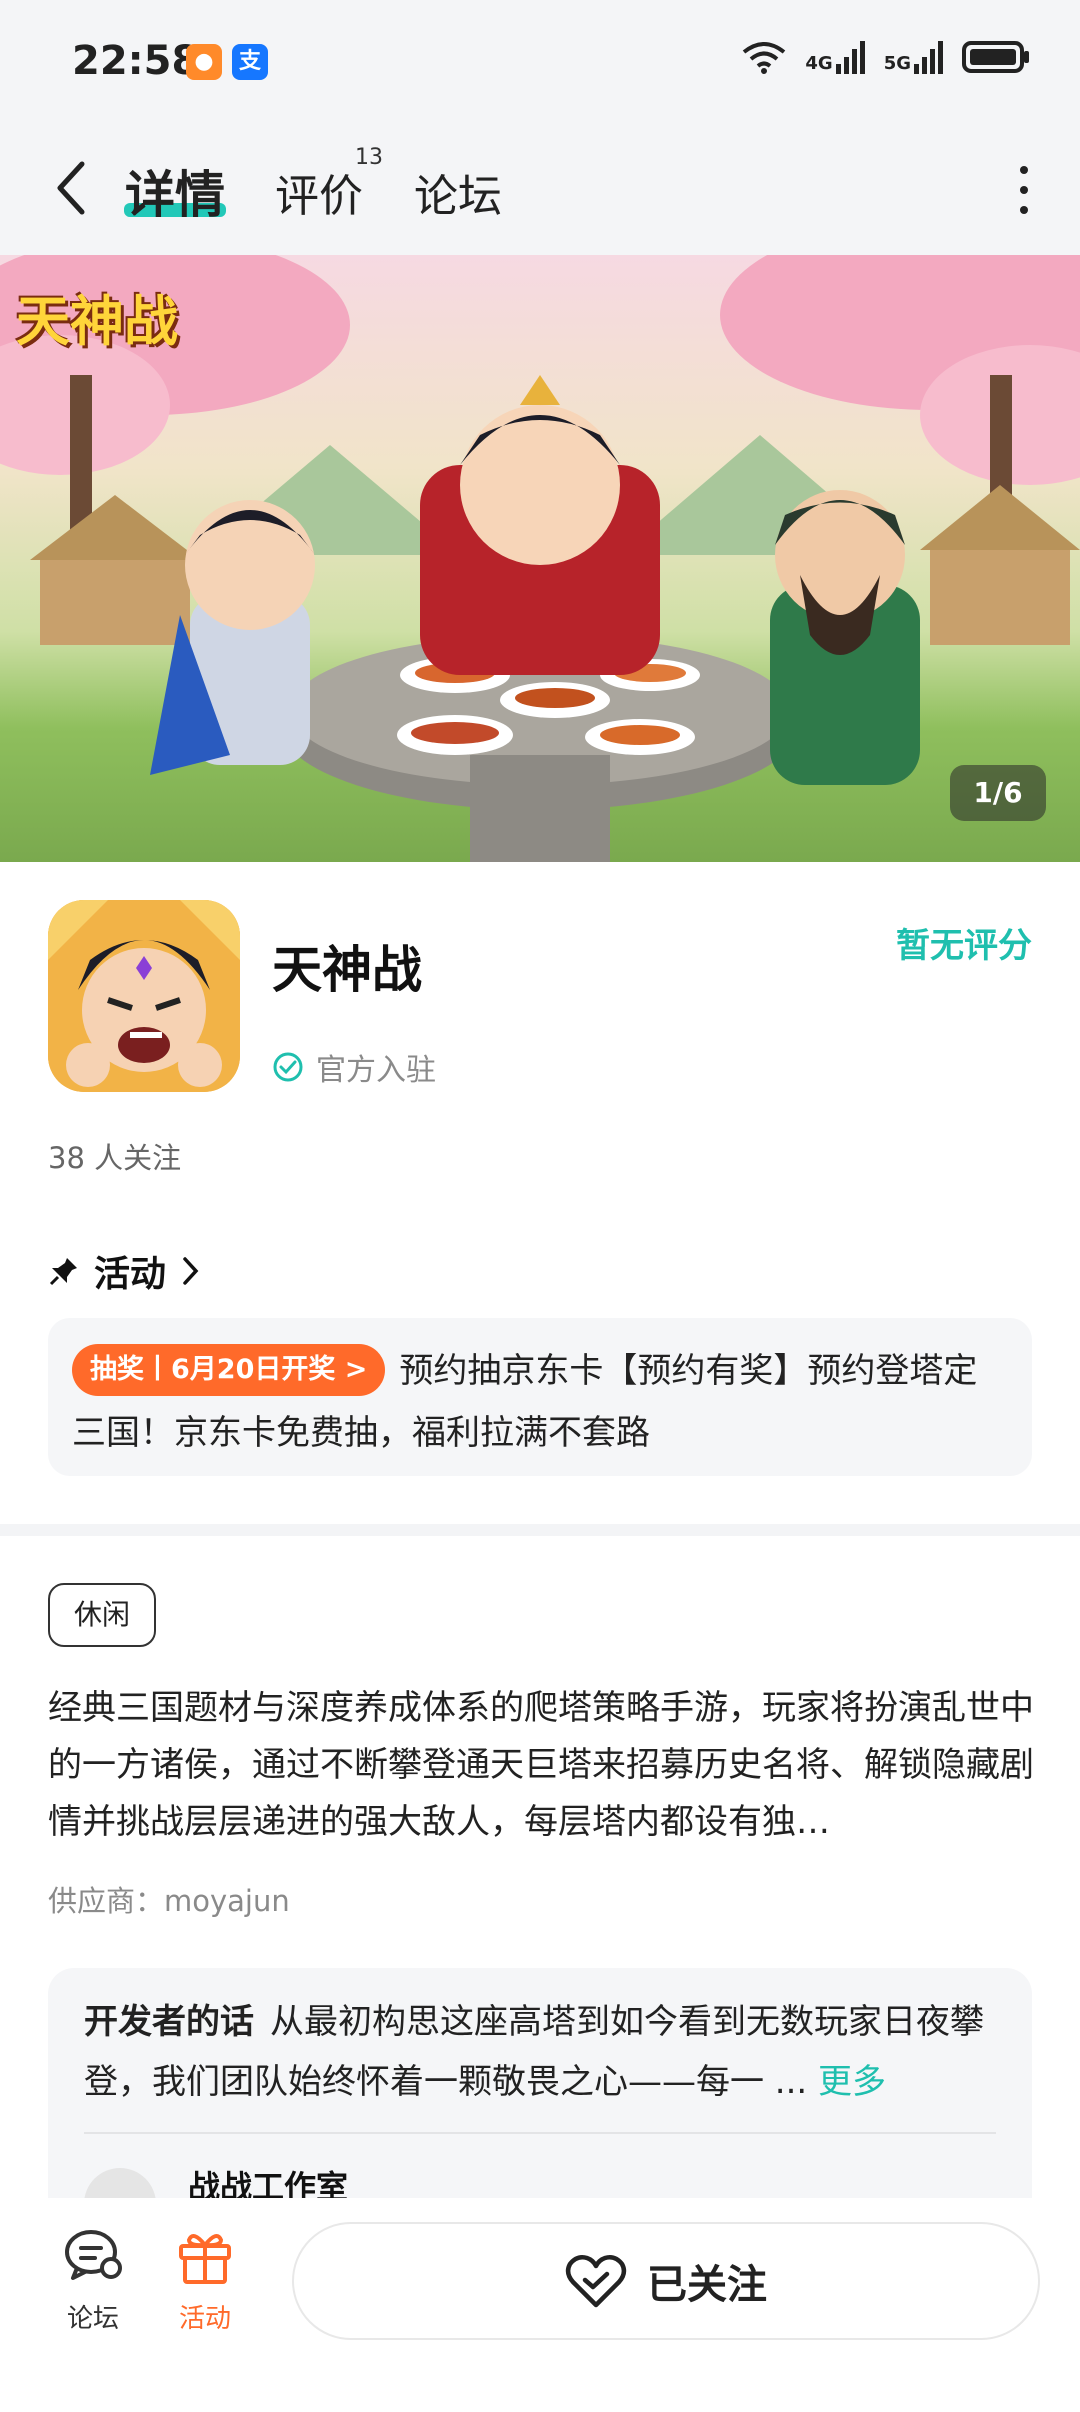 This screenshot has height=2412, width=1080. I want to click on message-app-icon: ●, so click(204, 62).